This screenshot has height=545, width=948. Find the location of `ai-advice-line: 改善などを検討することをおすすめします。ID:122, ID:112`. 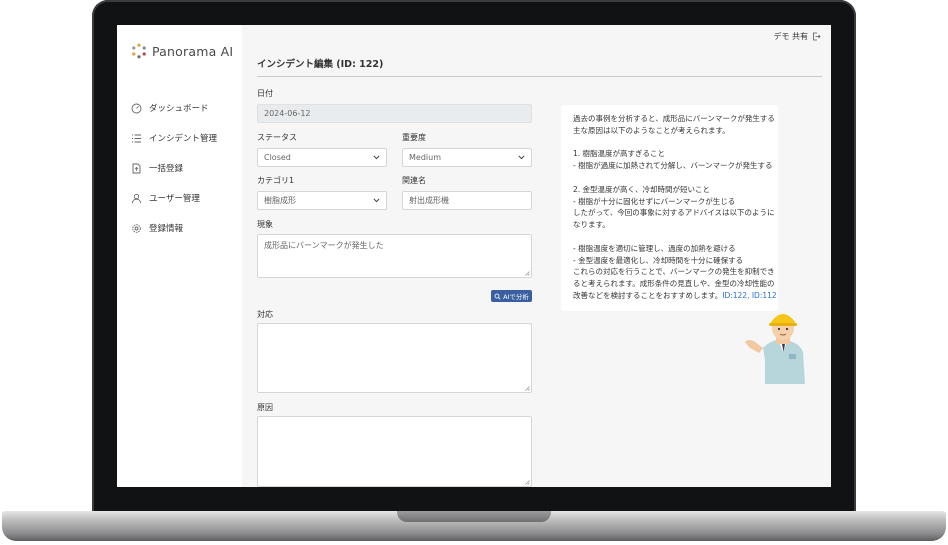

ai-advice-line: 改善などを検討することをおすすめします。ID:122, ID:112 is located at coordinates (675, 296).